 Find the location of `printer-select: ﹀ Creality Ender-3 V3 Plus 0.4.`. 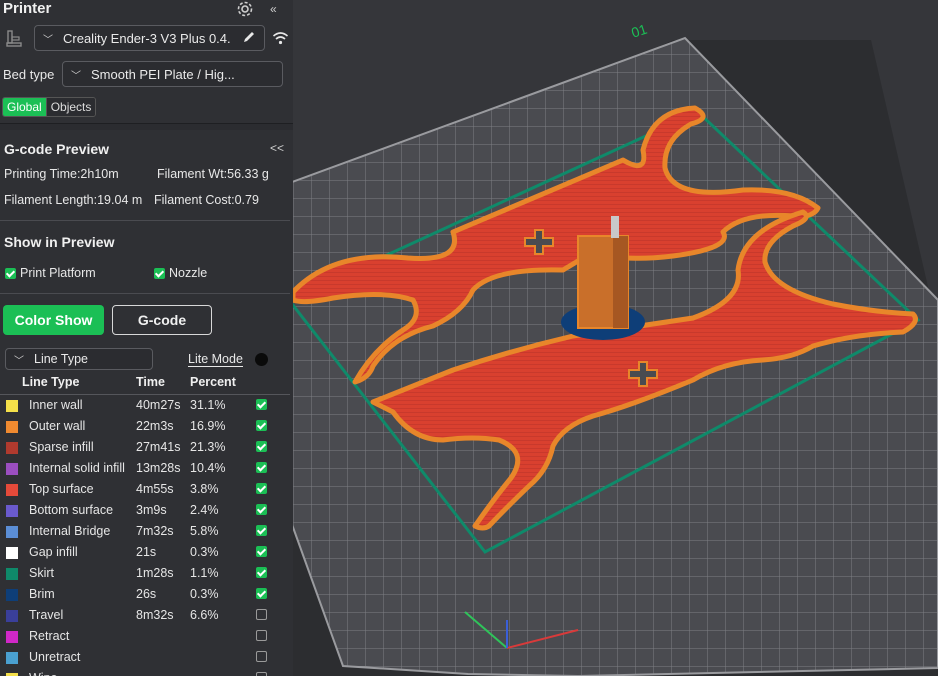

printer-select: ﹀ Creality Ender-3 V3 Plus 0.4. is located at coordinates (149, 38).